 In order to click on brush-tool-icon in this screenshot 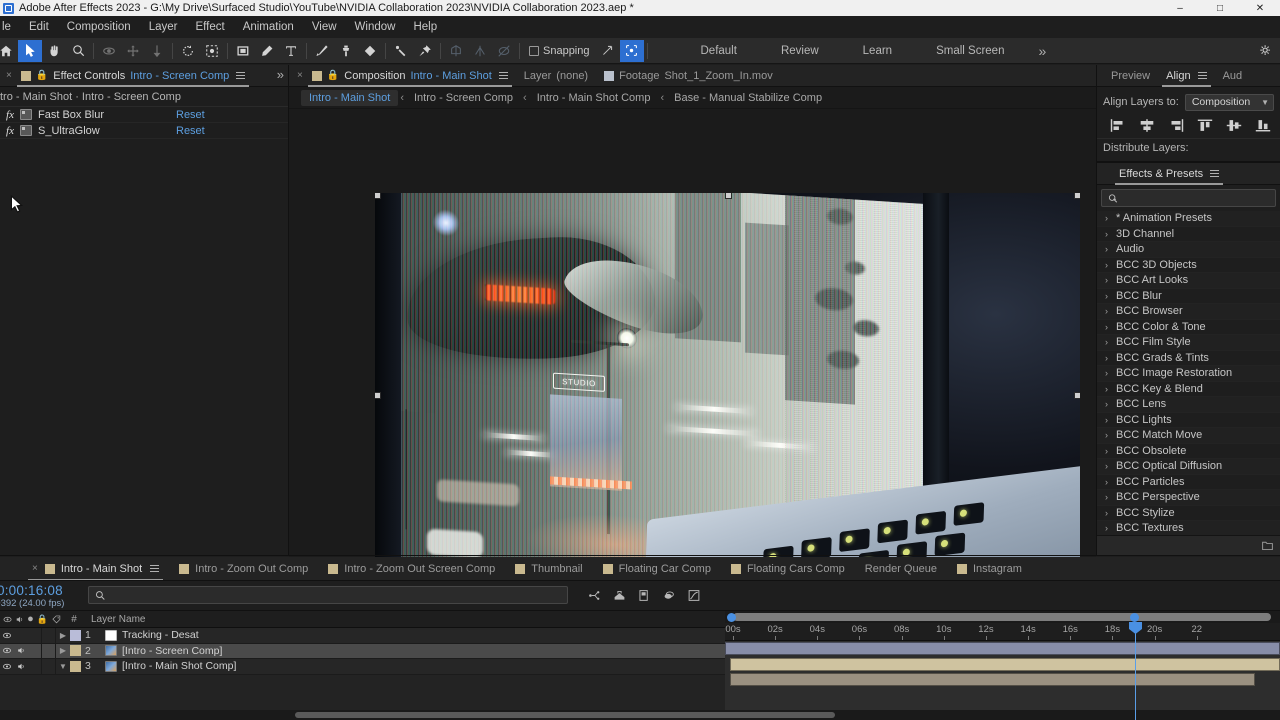, I will do `click(322, 51)`.